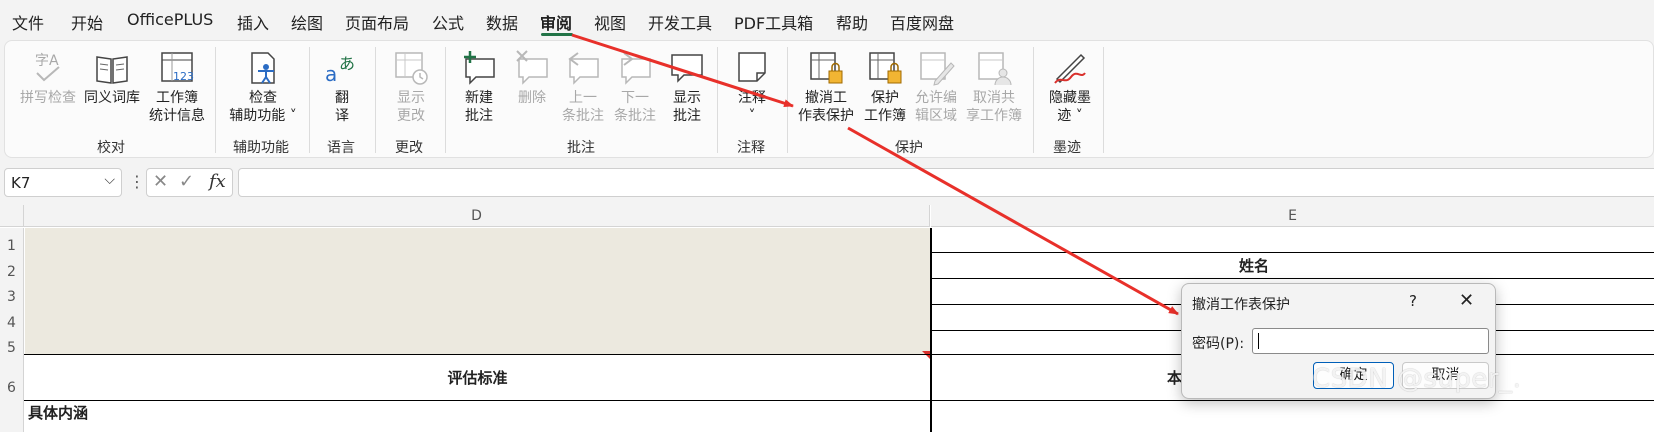 This screenshot has height=432, width=1654. What do you see at coordinates (217, 181) in the screenshot?
I see `insert-function-icon: fx` at bounding box center [217, 181].